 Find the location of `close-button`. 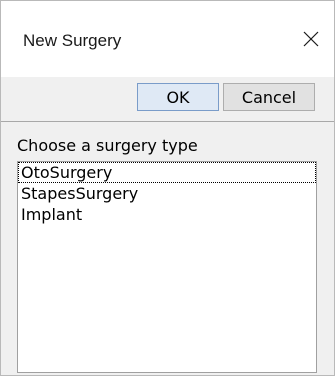

close-button is located at coordinates (311, 39).